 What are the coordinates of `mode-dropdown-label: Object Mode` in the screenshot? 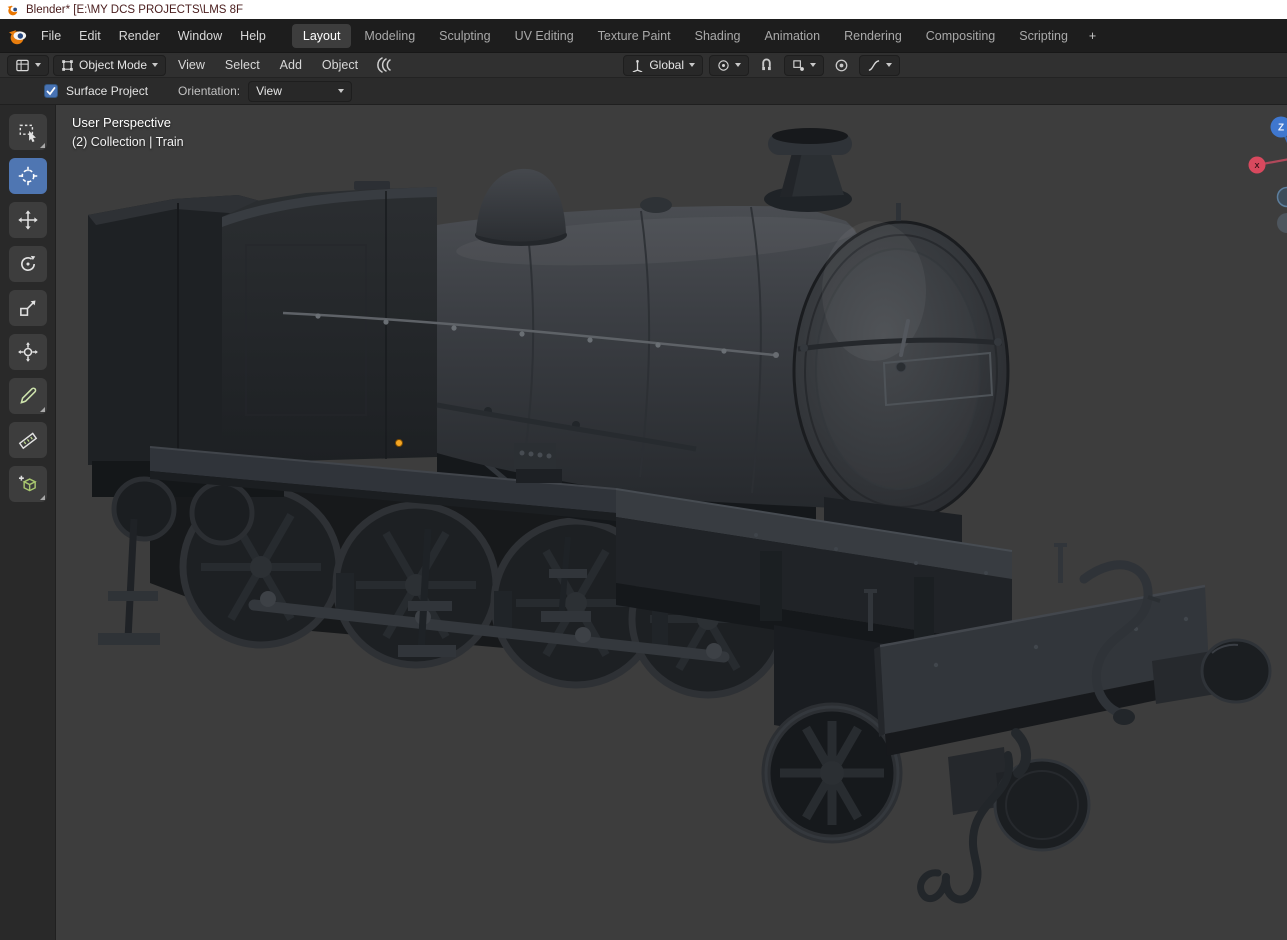 It's located at (113, 65).